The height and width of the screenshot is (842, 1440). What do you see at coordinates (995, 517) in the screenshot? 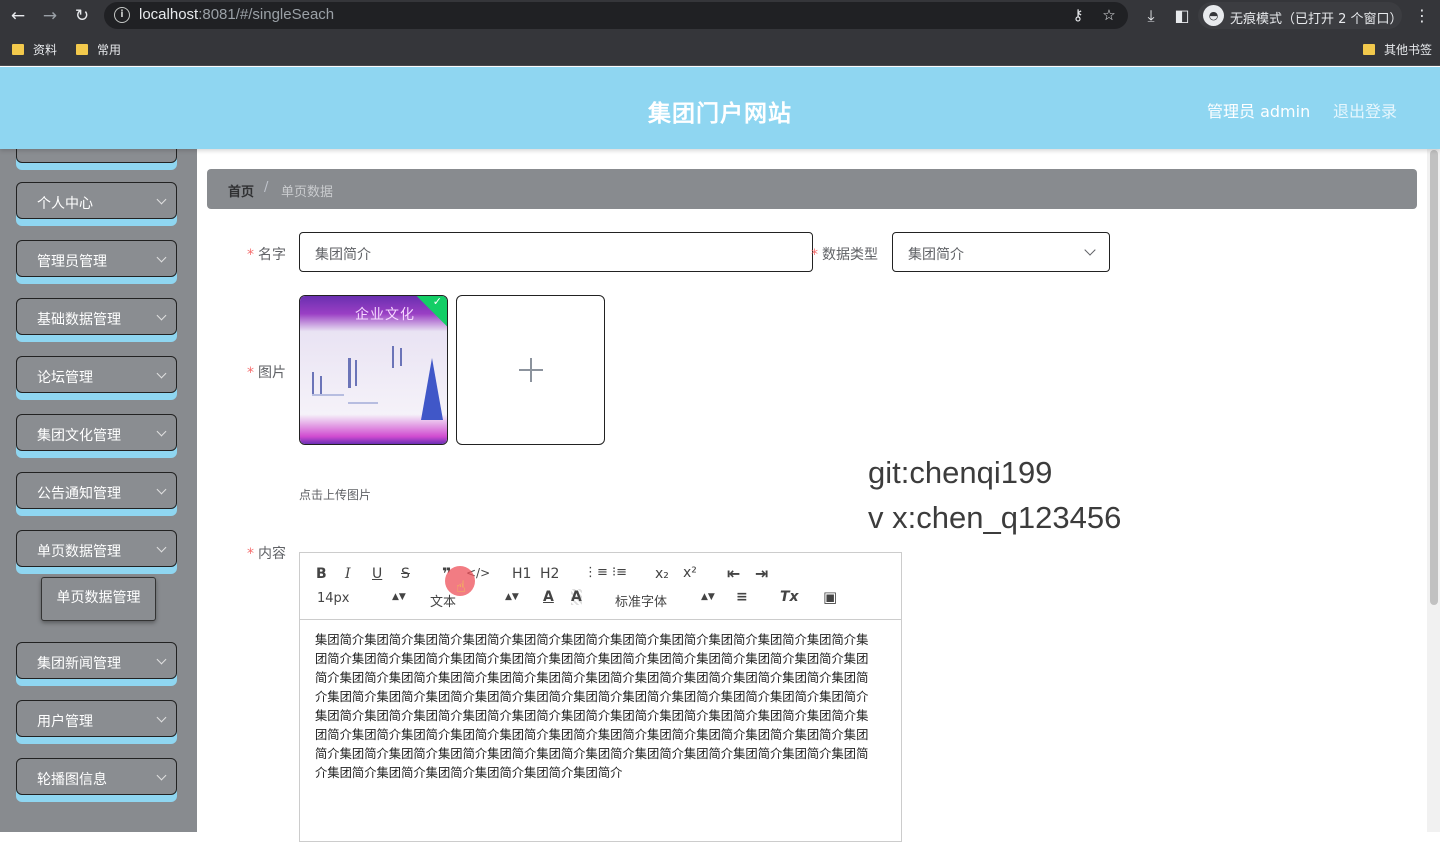
I see `watermark-line-2: v x:chen_q123456` at bounding box center [995, 517].